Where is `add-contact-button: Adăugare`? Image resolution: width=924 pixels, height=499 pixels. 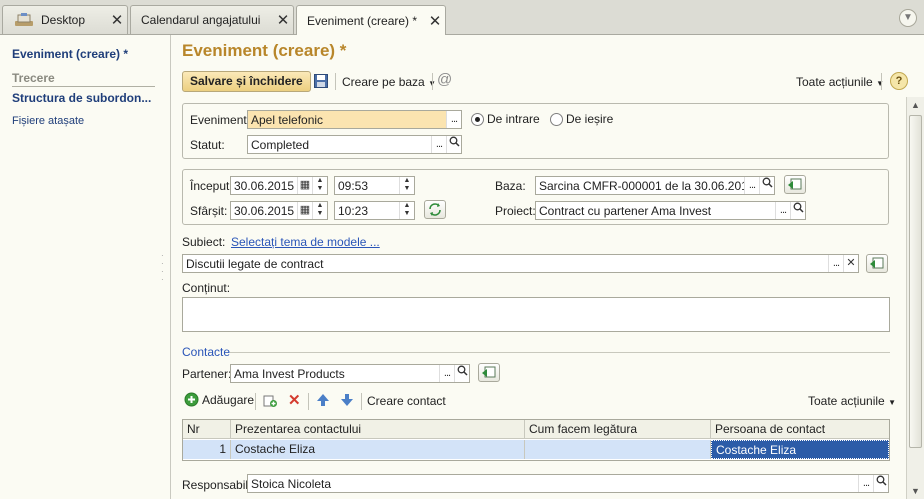
add-contact-button: Adăugare is located at coordinates (219, 399).